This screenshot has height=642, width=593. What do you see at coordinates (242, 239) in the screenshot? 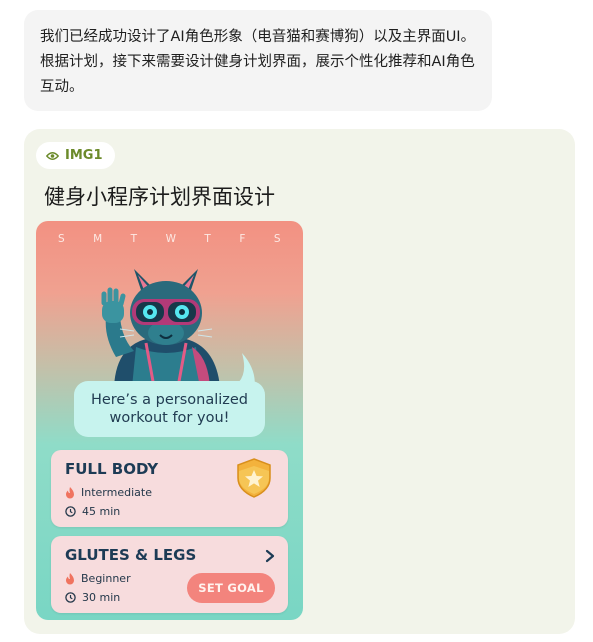
I see `weekday-fri: F` at bounding box center [242, 239].